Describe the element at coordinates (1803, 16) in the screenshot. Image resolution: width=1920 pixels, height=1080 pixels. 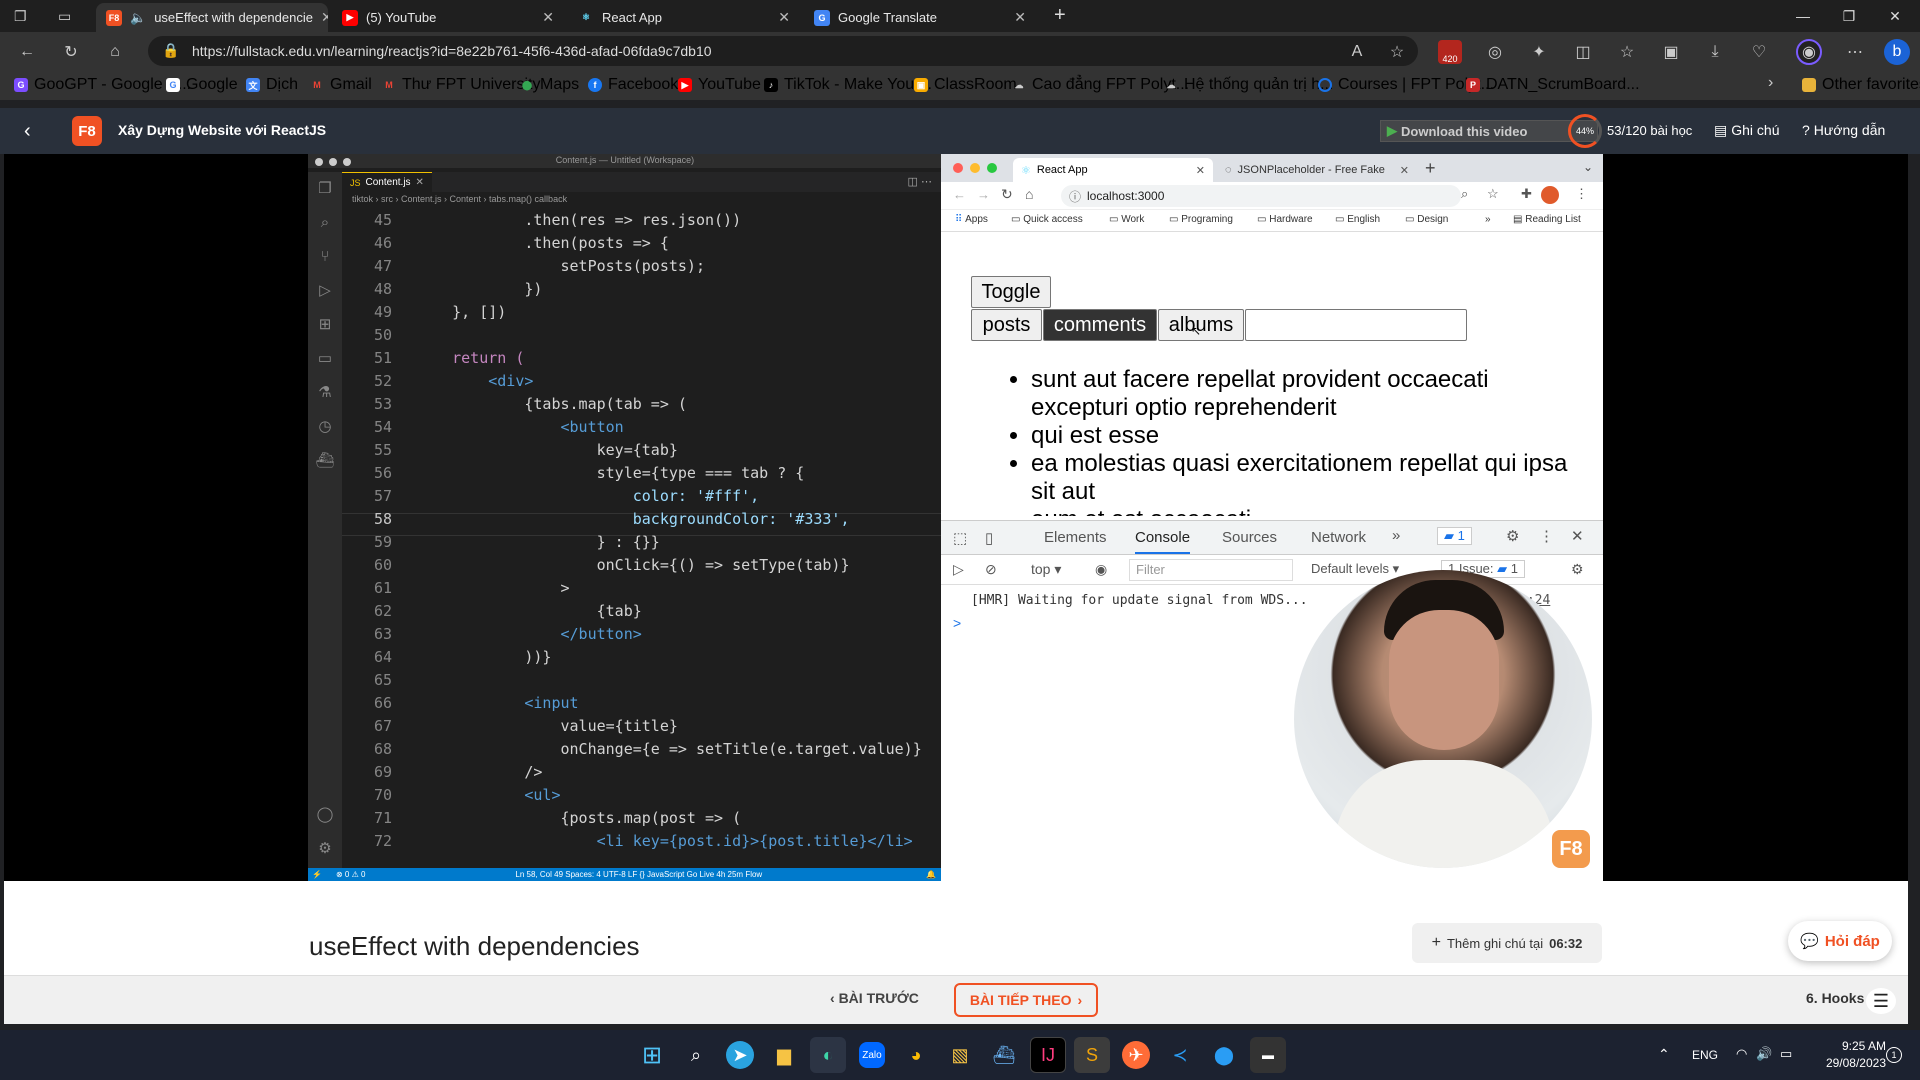
I see `minimize-button: —` at that location.